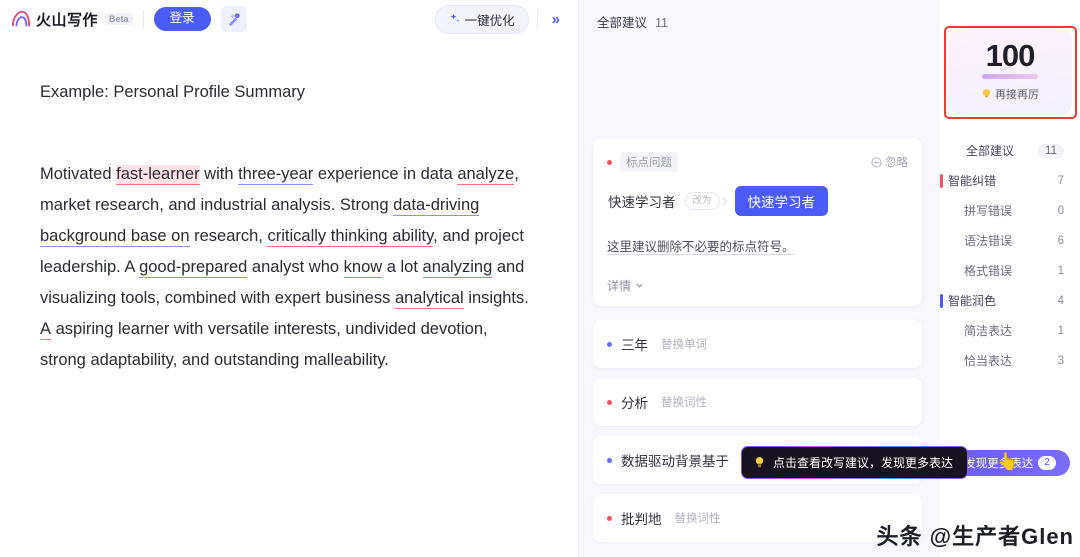 The height and width of the screenshot is (557, 1080). Describe the element at coordinates (1060, 360) in the screenshot. I see `category-count: 3` at that location.